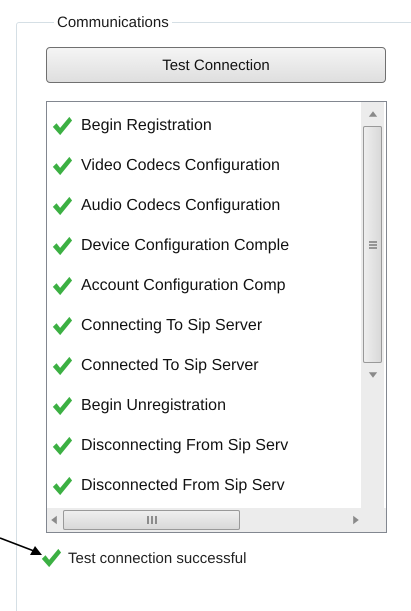 This screenshot has width=411, height=611. What do you see at coordinates (184, 446) in the screenshot?
I see `log-entry: Disconnecting From Sip Serv` at bounding box center [184, 446].